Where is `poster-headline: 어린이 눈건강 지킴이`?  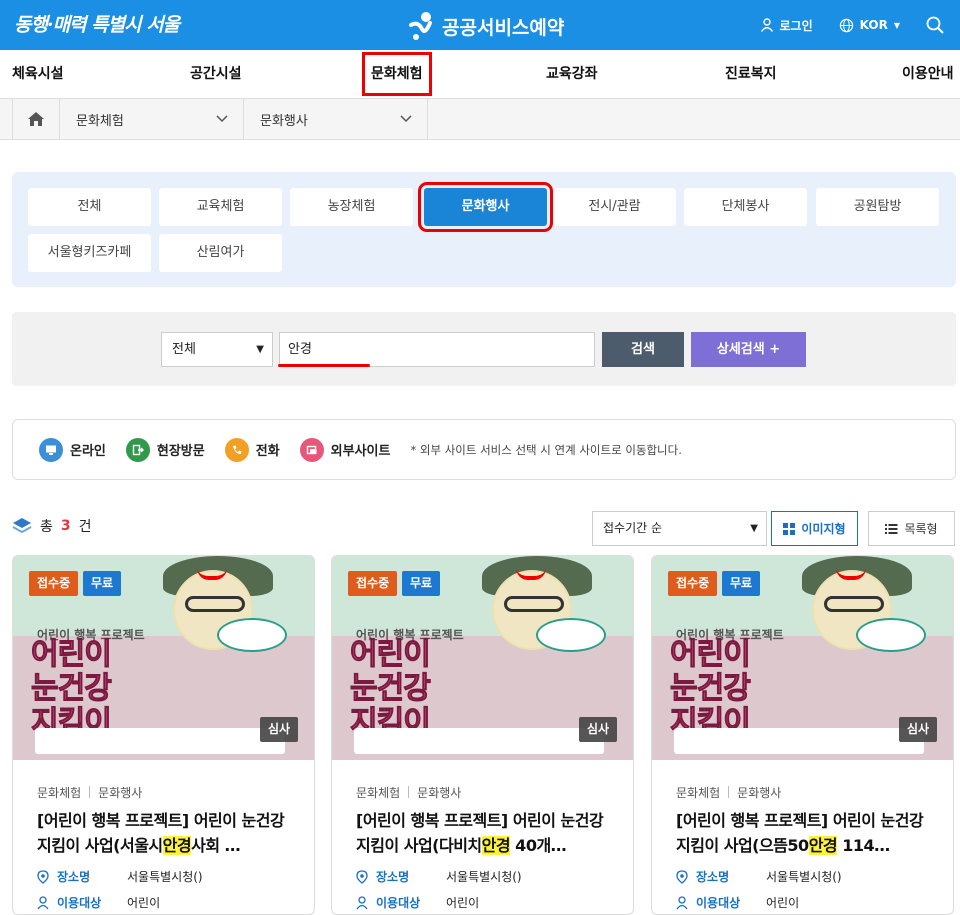 poster-headline: 어린이 눈건강 지킴이 is located at coordinates (391, 688).